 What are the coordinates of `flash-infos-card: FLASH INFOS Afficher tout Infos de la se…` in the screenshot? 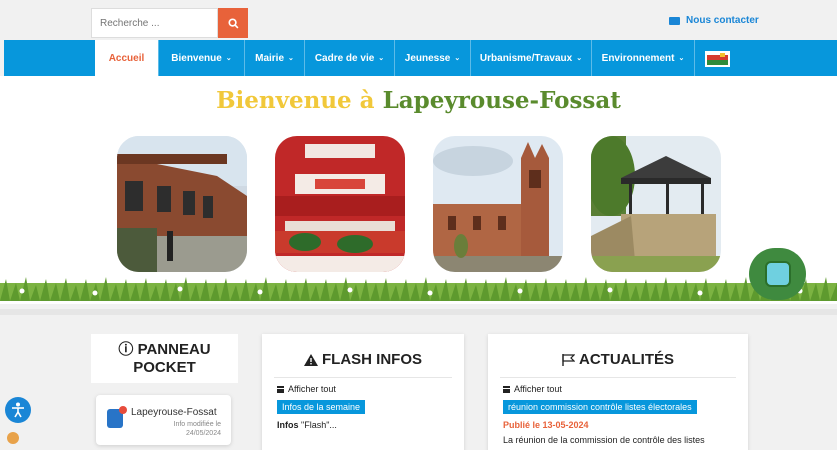 It's located at (363, 392).